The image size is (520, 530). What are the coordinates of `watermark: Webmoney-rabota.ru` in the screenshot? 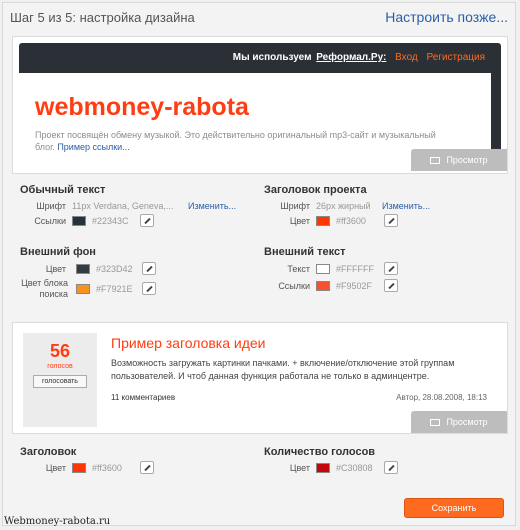 It's located at (57, 521).